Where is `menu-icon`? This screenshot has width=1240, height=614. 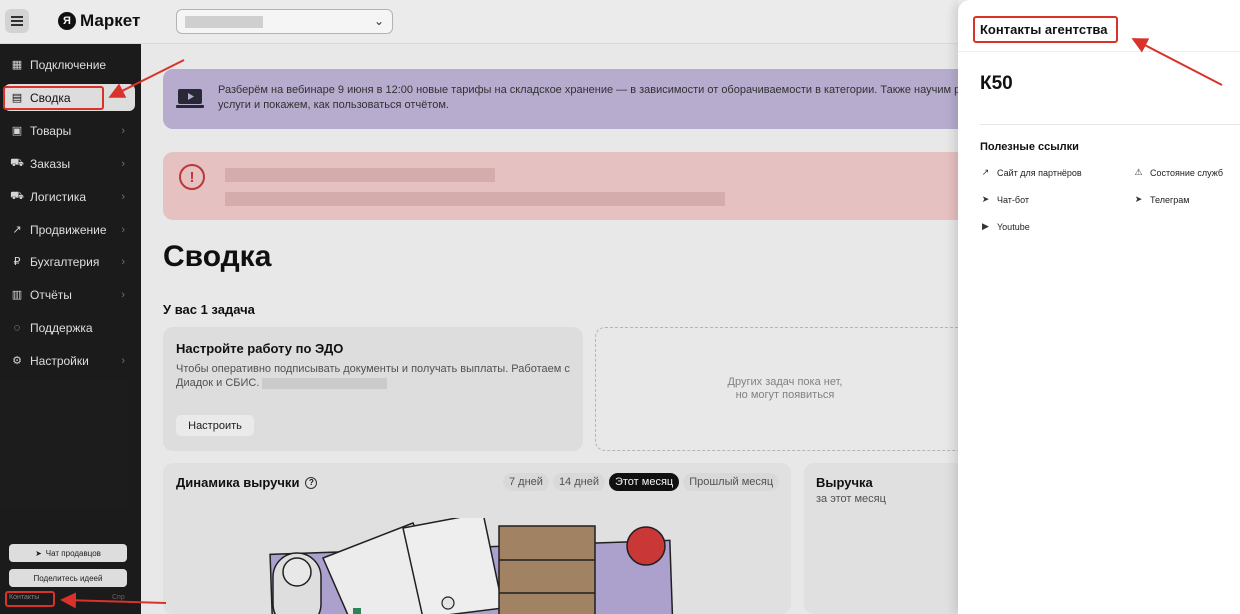 menu-icon is located at coordinates (17, 21).